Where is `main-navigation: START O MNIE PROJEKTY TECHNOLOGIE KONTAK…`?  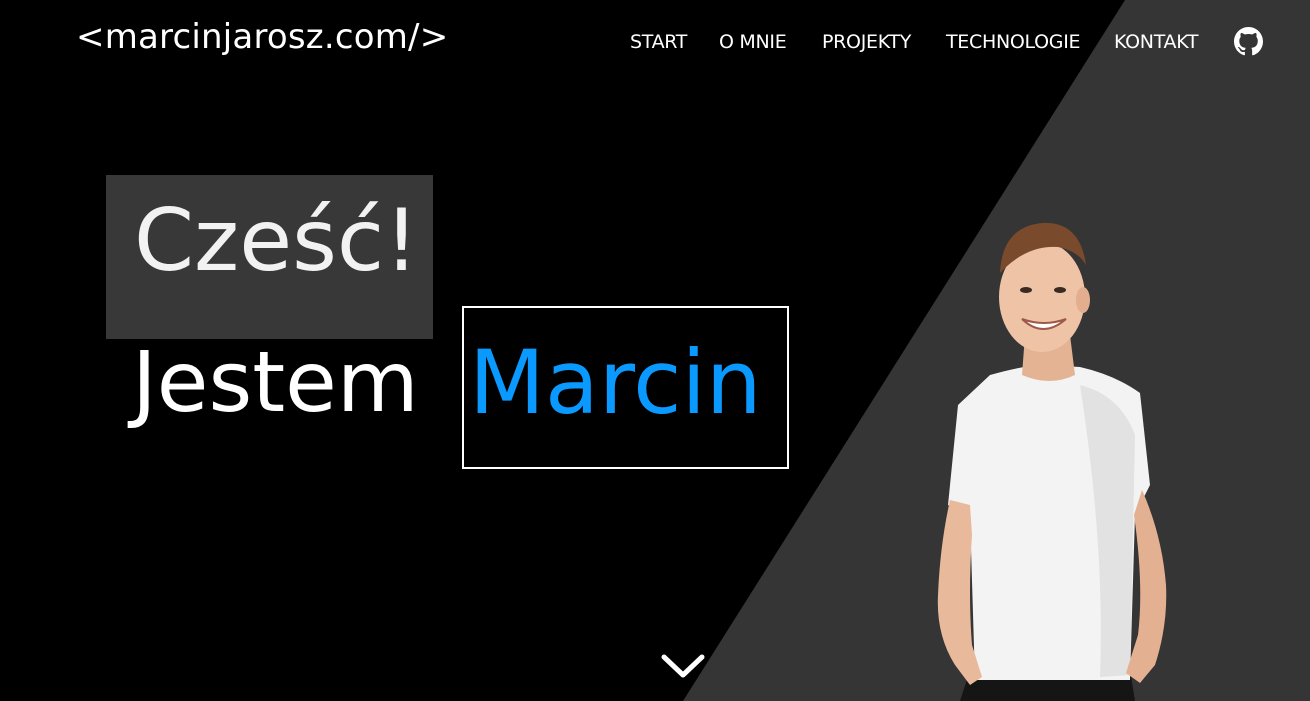 main-navigation: START O MNIE PROJEKTY TECHNOLOGIE KONTAK… is located at coordinates (655, 43).